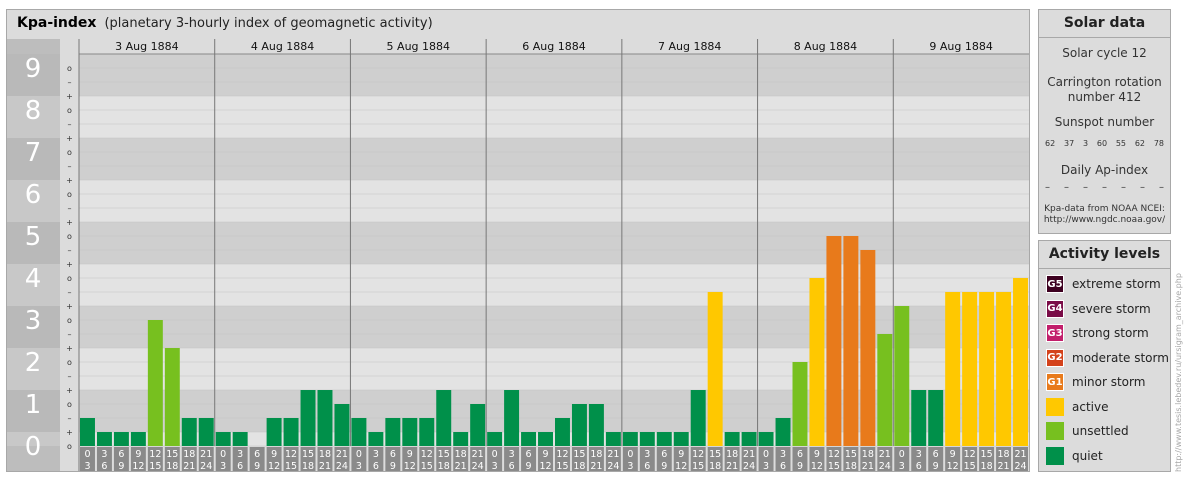  I want to click on daily-ap-label: Daily Ap-index, so click(1104, 170).